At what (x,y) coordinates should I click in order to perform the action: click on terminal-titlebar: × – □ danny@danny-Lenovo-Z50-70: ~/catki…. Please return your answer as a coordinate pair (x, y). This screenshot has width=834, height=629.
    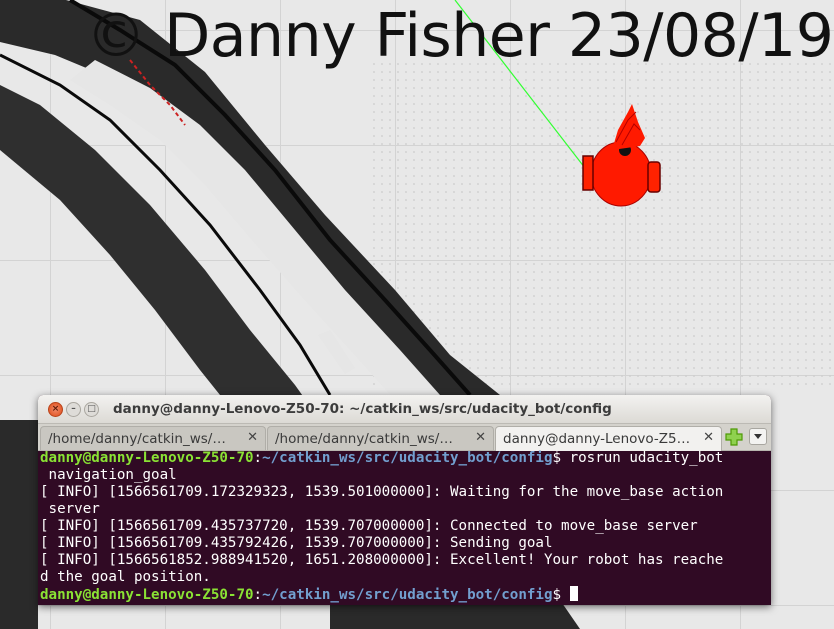
    Looking at the image, I should click on (404, 409).